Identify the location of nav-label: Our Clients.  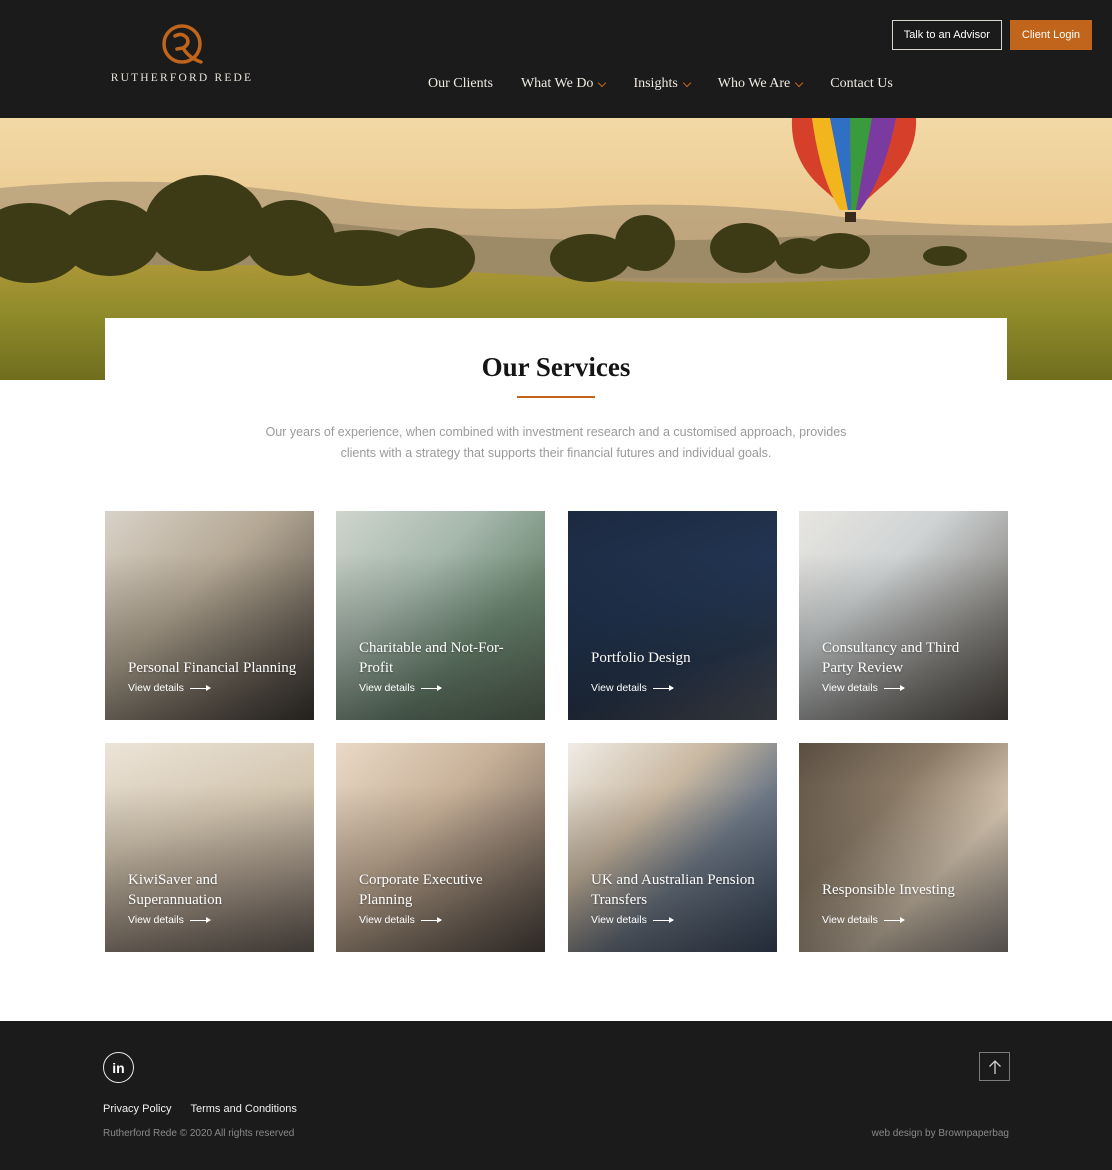
(460, 83).